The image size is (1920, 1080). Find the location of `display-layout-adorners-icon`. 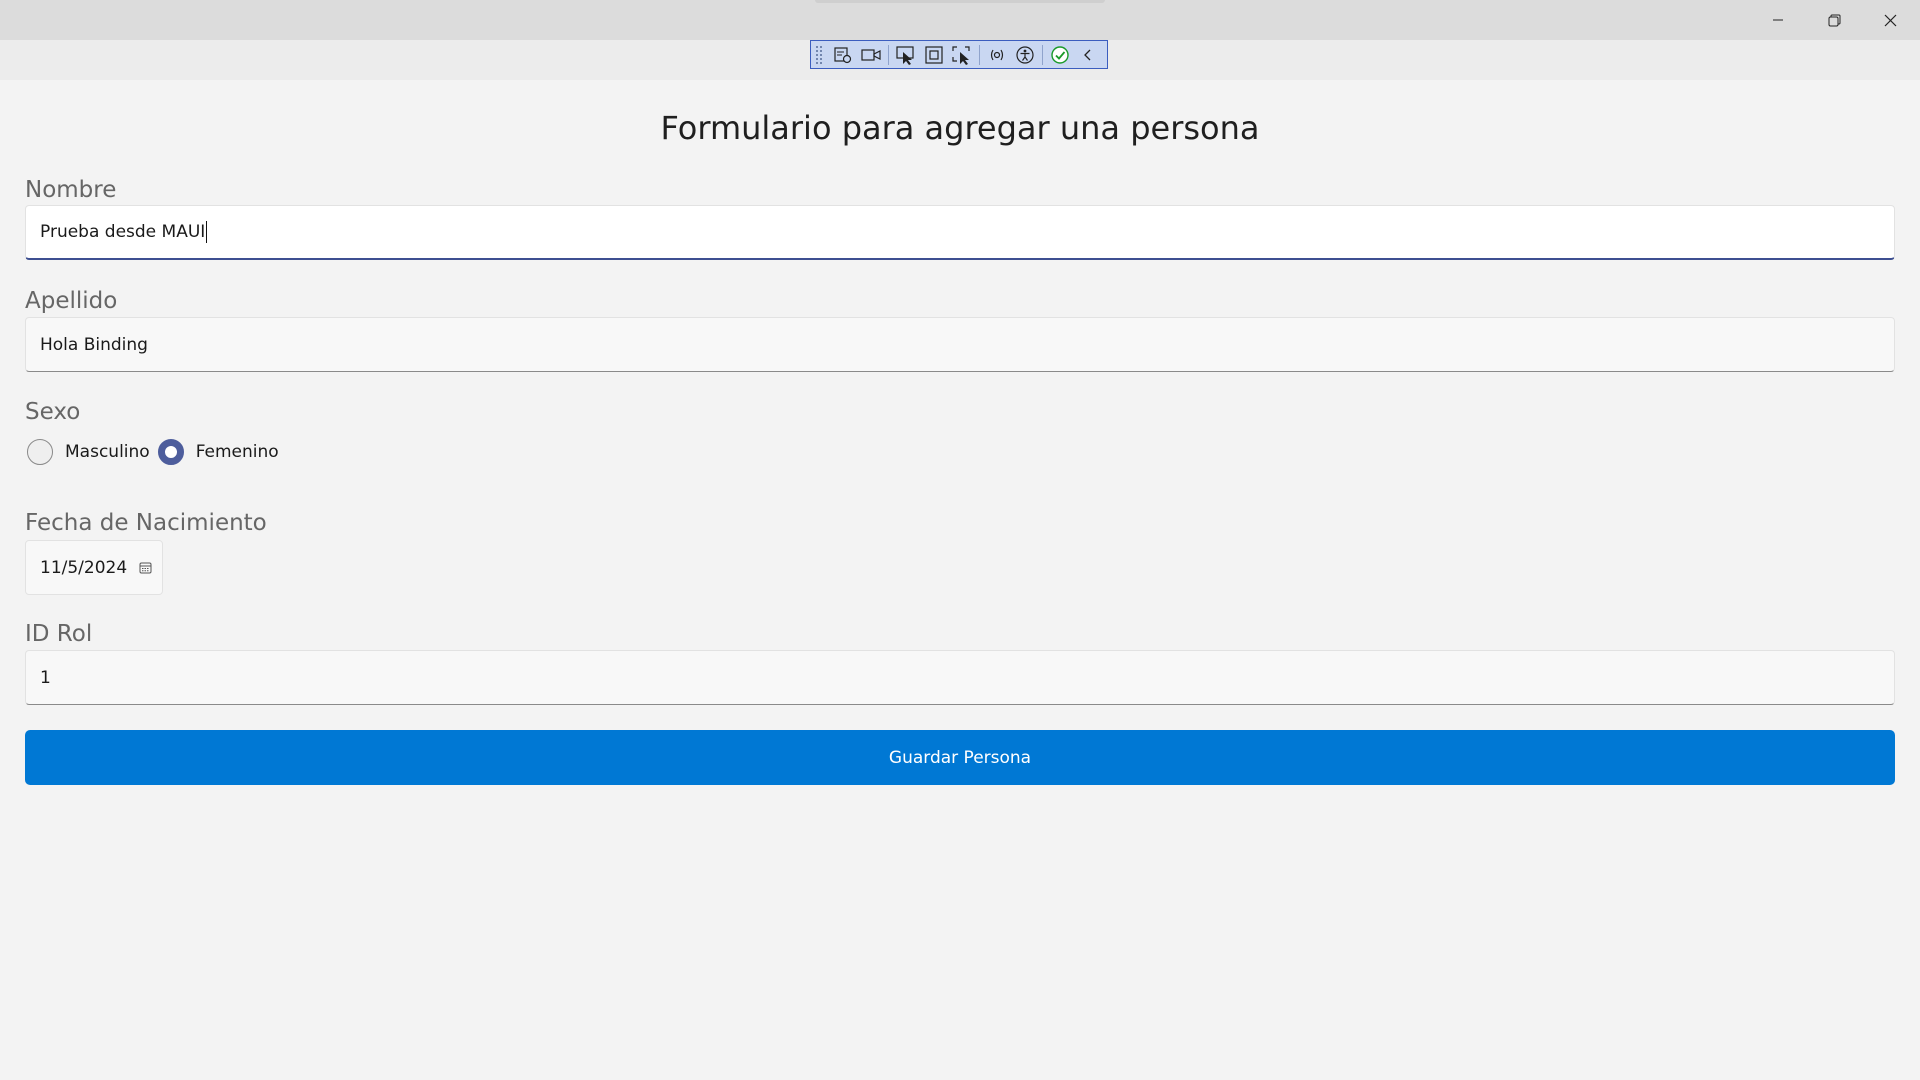

display-layout-adorners-icon is located at coordinates (934, 54).